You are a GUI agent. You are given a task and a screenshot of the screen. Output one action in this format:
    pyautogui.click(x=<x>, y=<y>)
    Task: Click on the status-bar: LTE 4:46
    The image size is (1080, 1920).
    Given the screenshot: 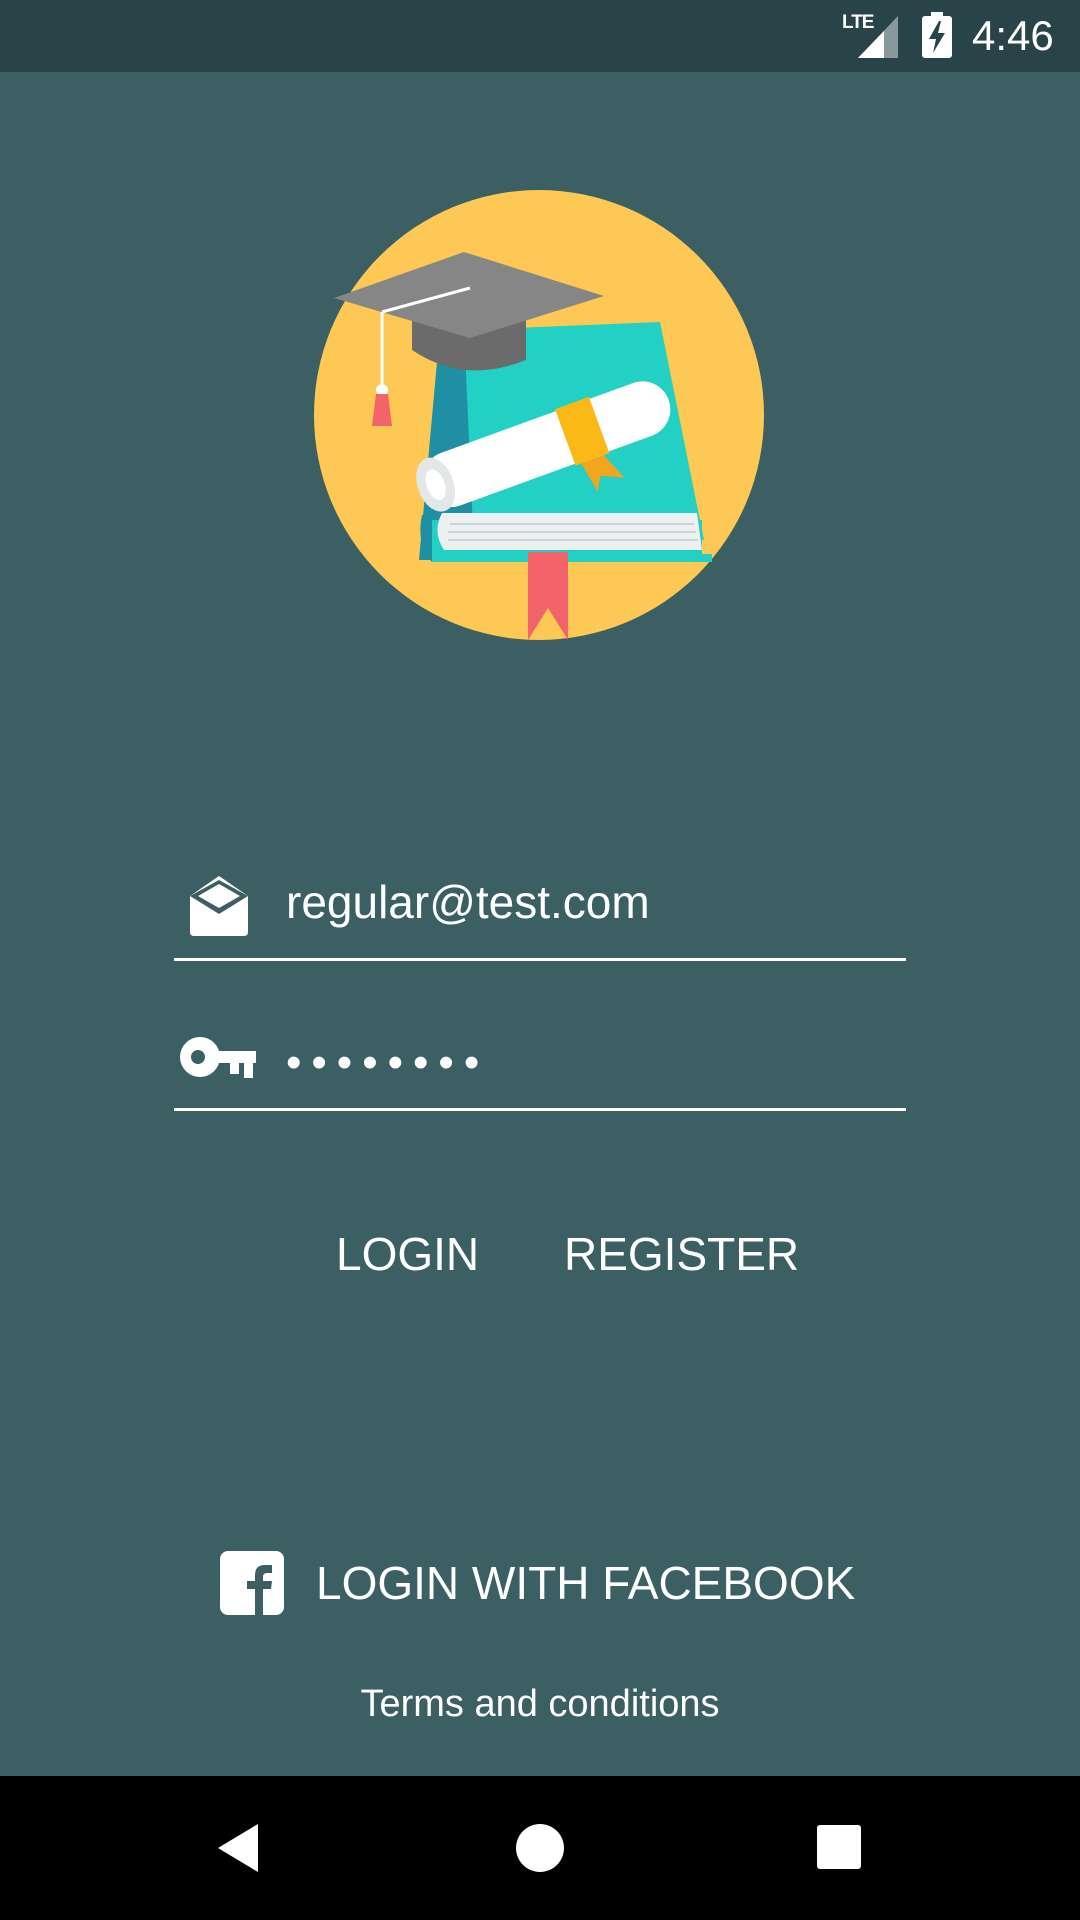 What is the action you would take?
    pyautogui.click(x=540, y=36)
    